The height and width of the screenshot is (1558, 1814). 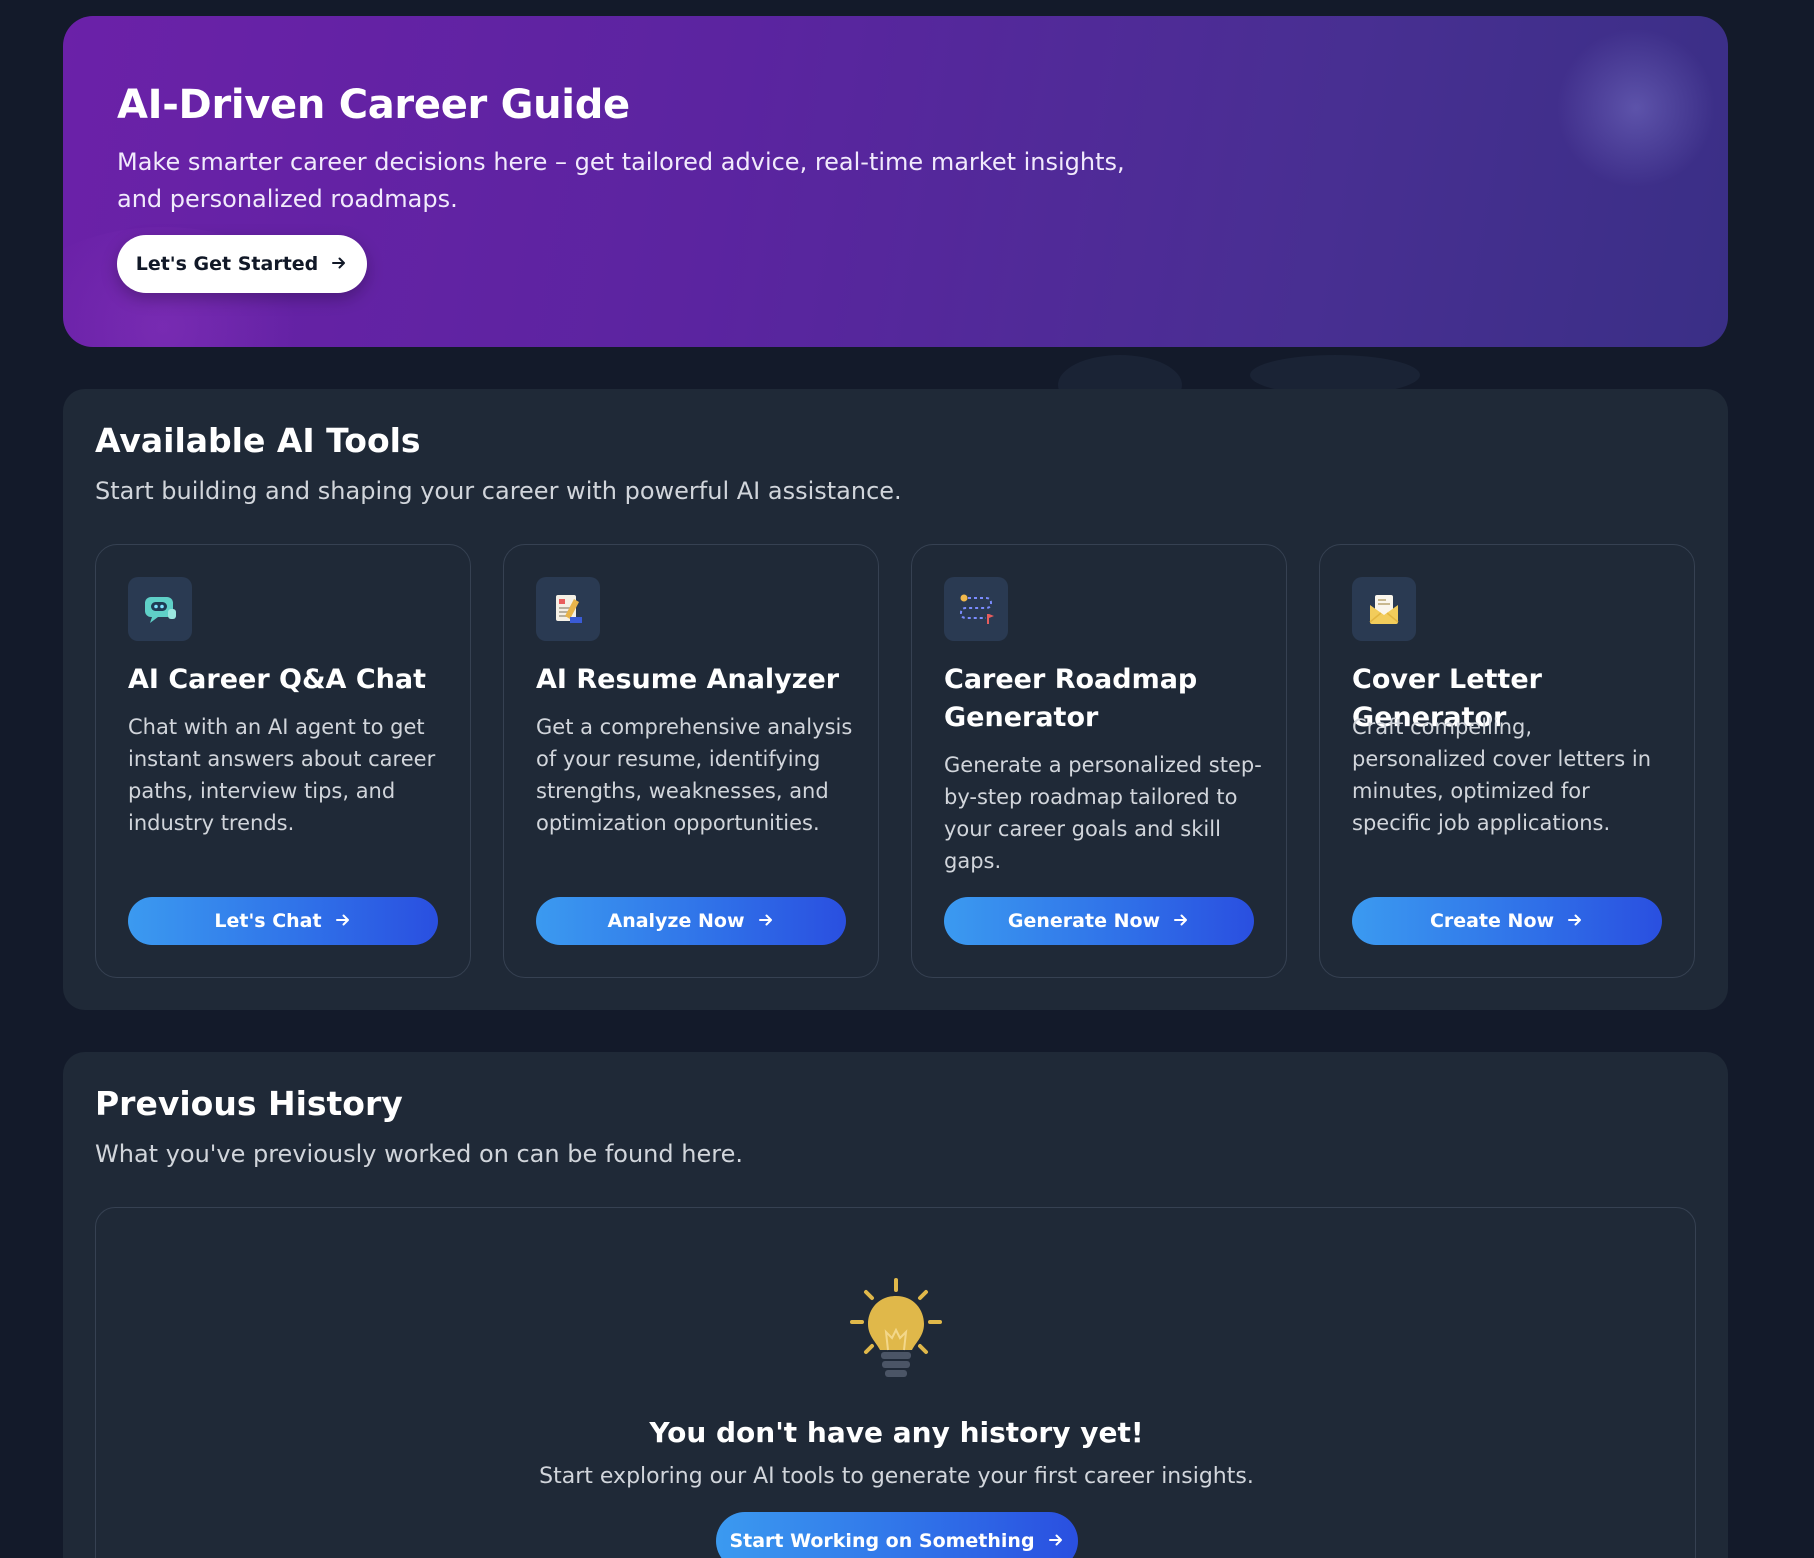 What do you see at coordinates (1384, 609) in the screenshot?
I see `envelope-letter-icon` at bounding box center [1384, 609].